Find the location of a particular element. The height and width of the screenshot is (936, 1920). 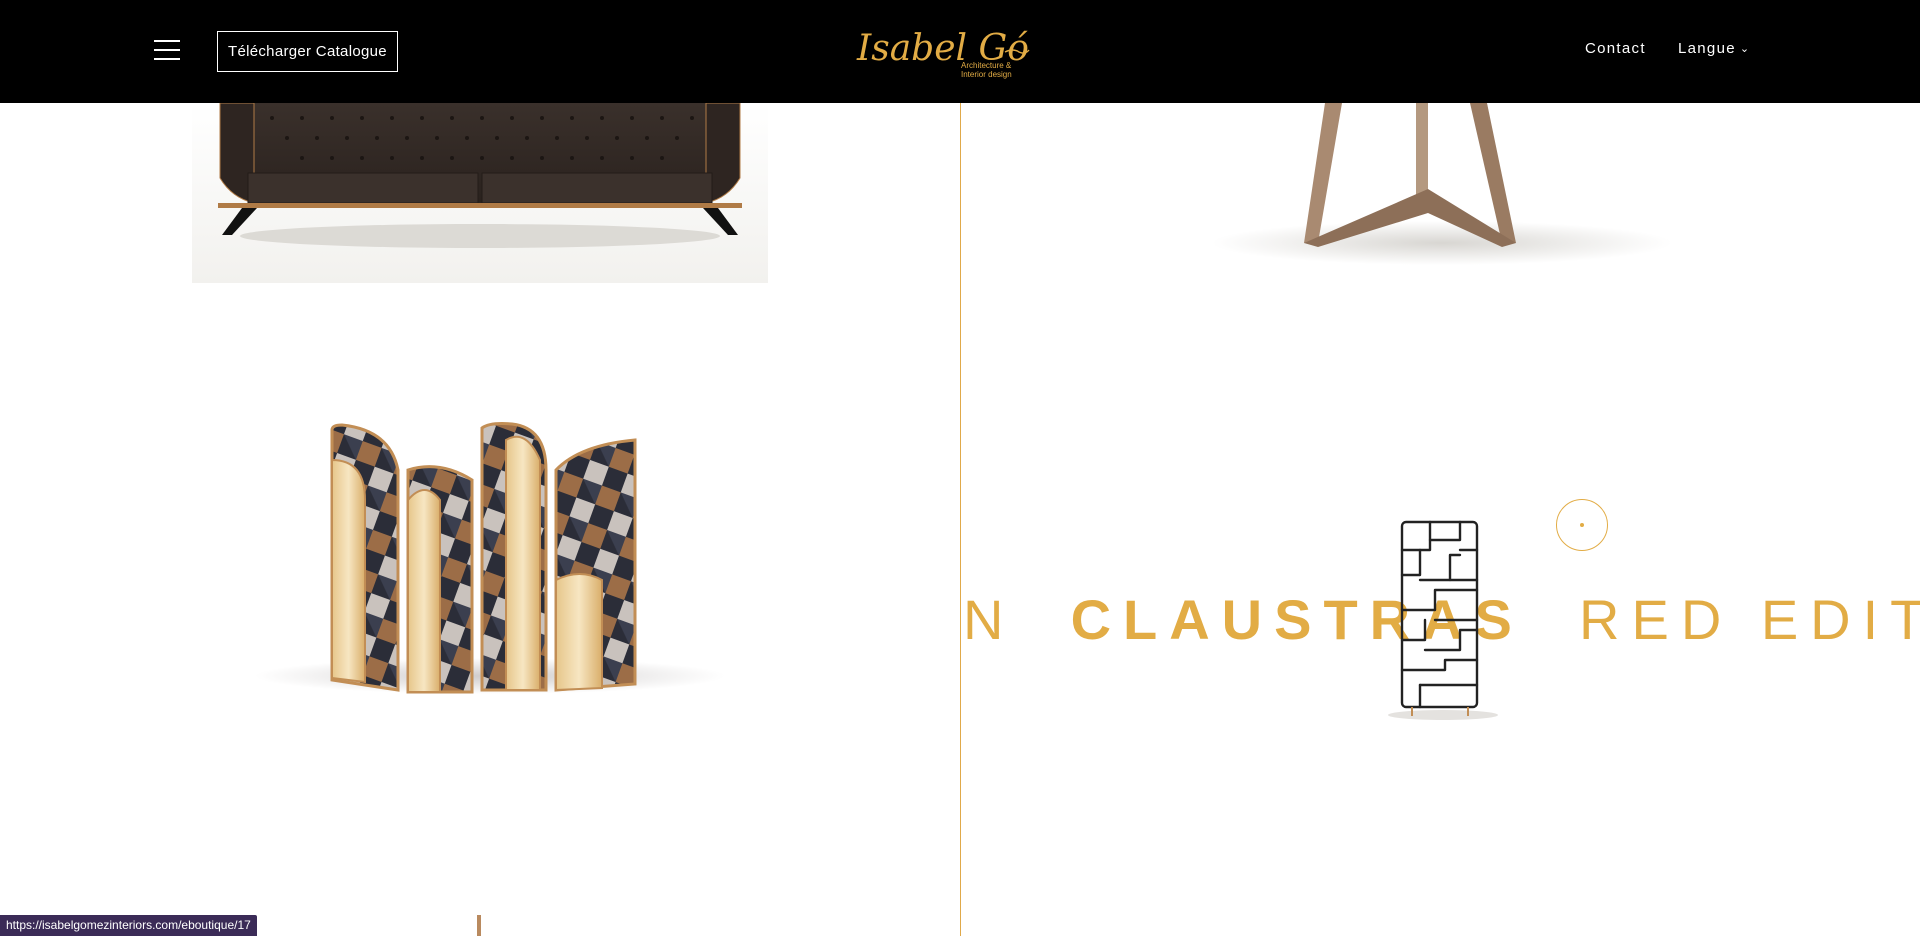

product-image-claustra is located at coordinates (1445, 620).